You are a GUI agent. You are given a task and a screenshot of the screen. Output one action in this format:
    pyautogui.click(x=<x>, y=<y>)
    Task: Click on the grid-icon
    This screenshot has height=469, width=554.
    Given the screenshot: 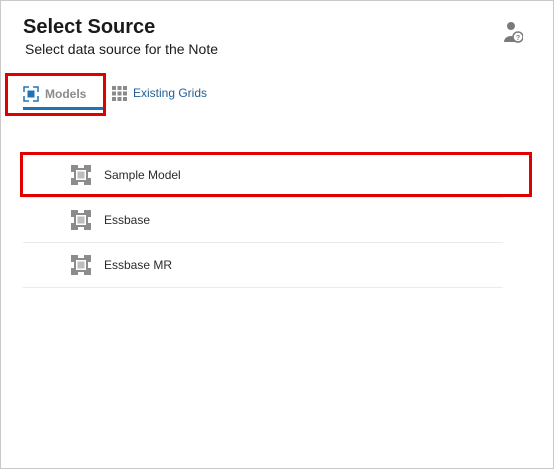 What is the action you would take?
    pyautogui.click(x=119, y=93)
    